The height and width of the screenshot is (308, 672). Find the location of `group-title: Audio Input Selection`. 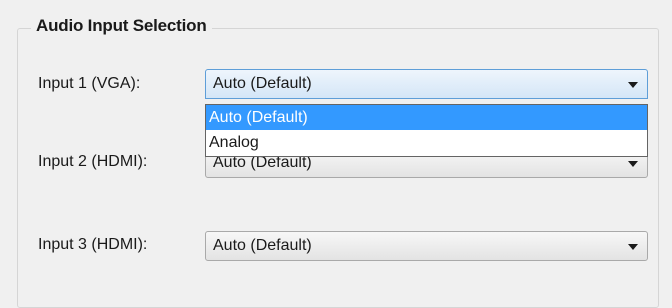

group-title: Audio Input Selection is located at coordinates (121, 26).